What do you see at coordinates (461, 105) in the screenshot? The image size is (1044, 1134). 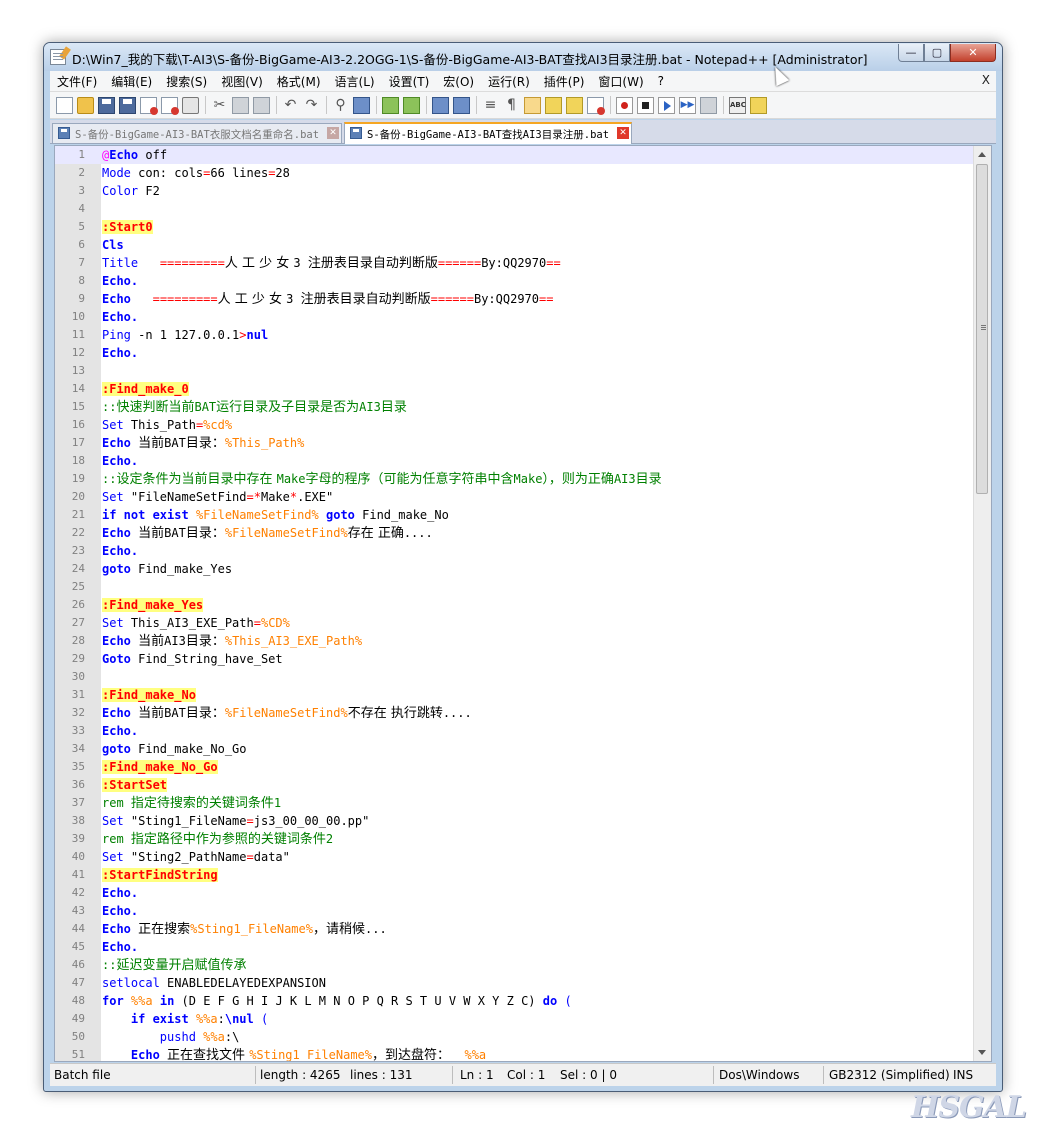 I see `sync-horizontal-icon` at bounding box center [461, 105].